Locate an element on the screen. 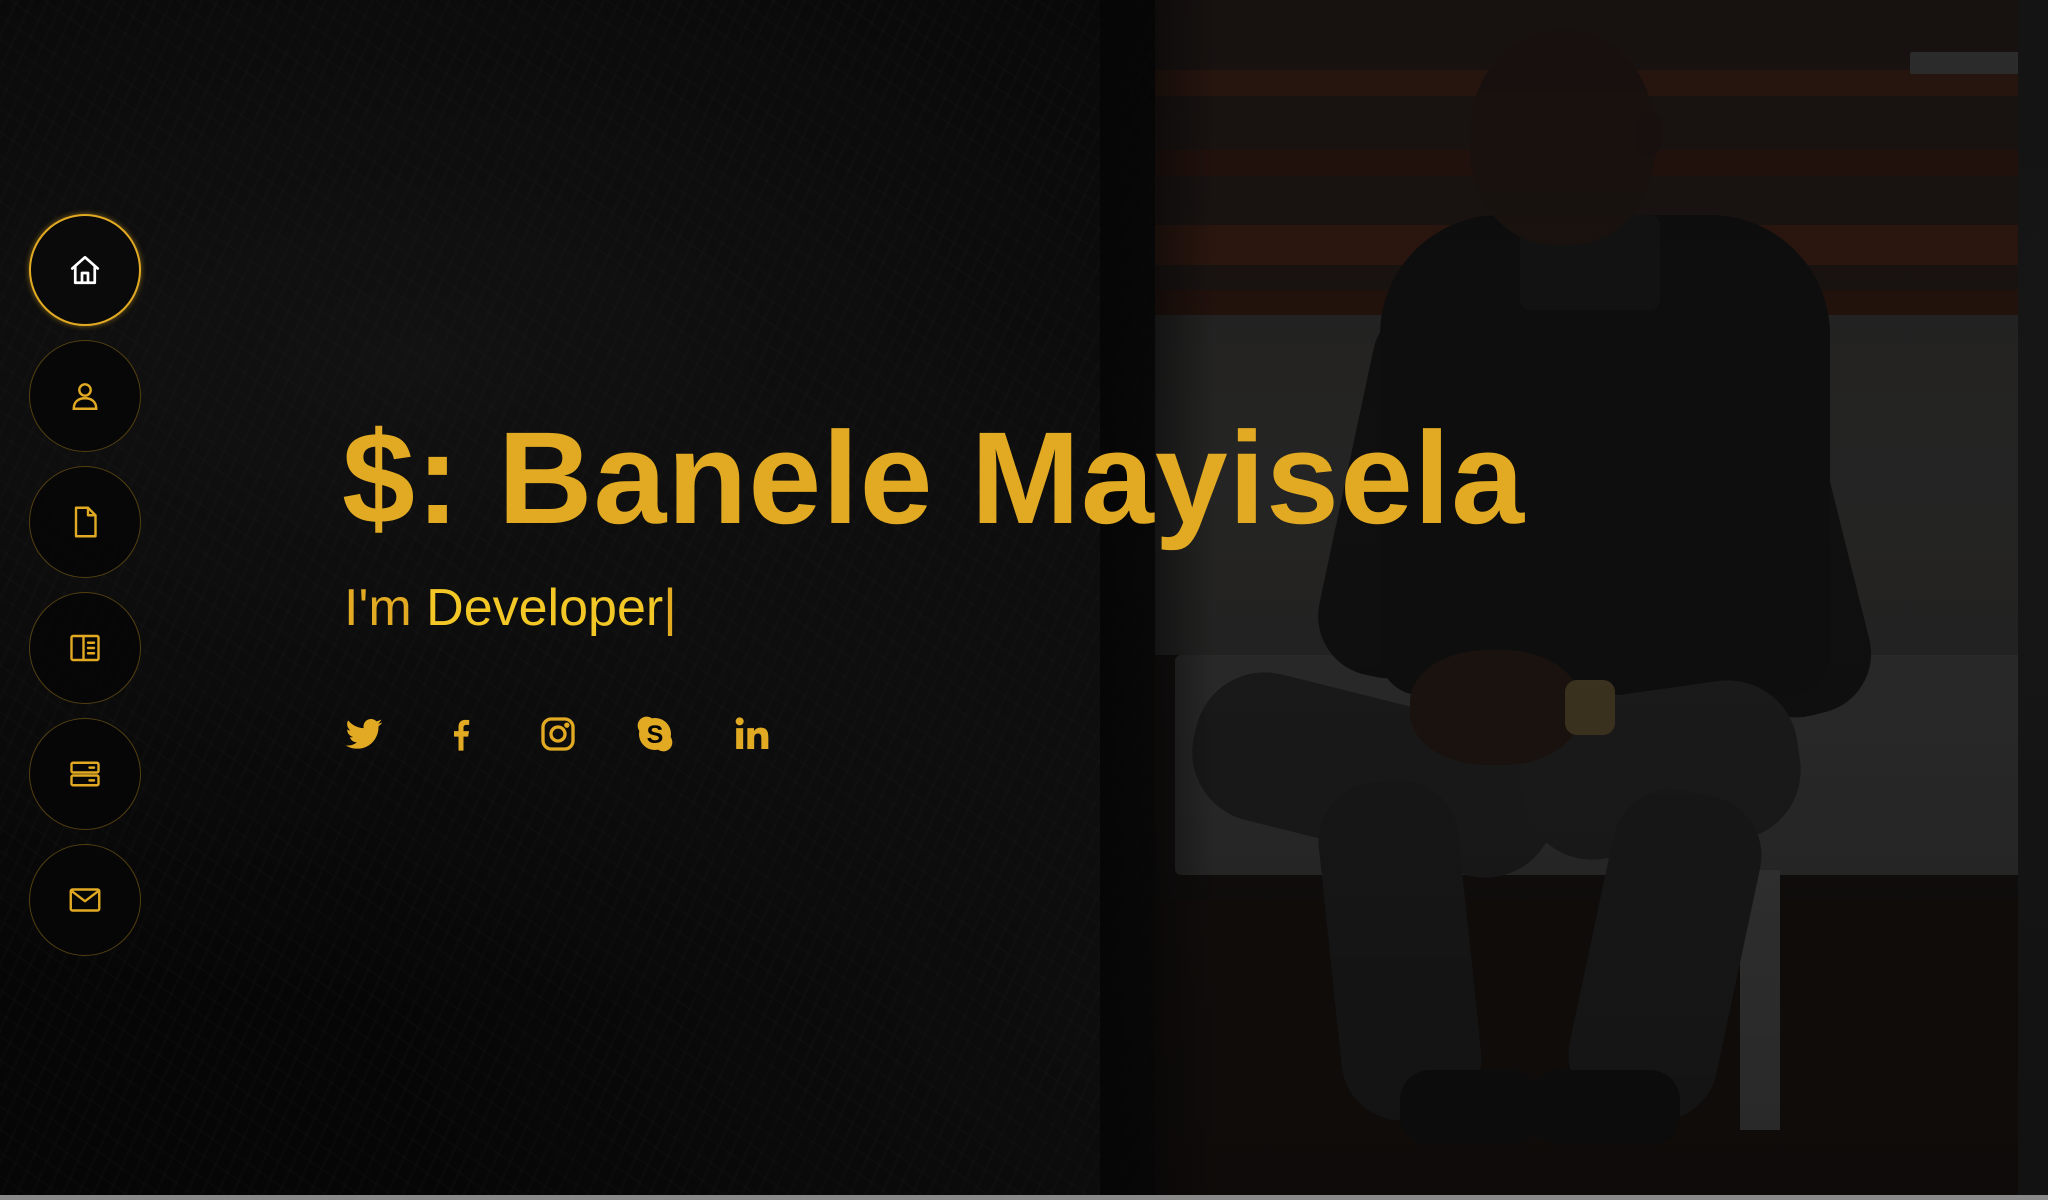  hero-title: $: Banele Mayisela is located at coordinates (934, 477).